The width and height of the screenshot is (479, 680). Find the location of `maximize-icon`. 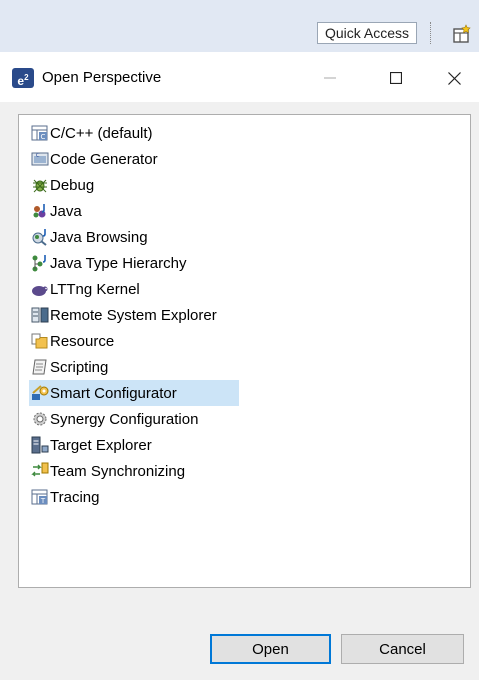

maximize-icon is located at coordinates (396, 78).